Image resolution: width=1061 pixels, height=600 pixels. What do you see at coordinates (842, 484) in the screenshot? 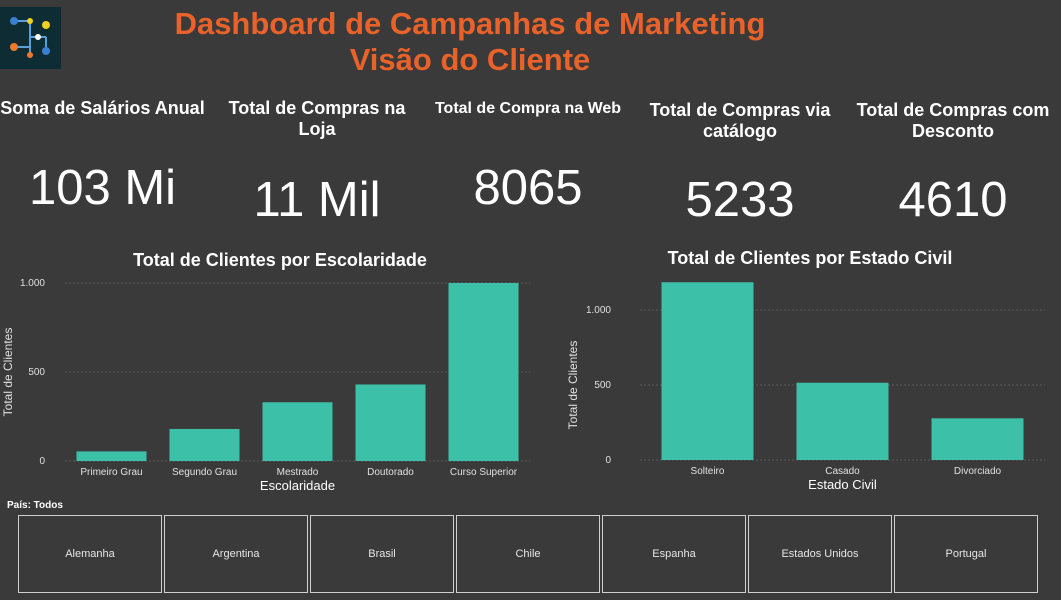
I see `x-axis-label: Estado Civil` at bounding box center [842, 484].